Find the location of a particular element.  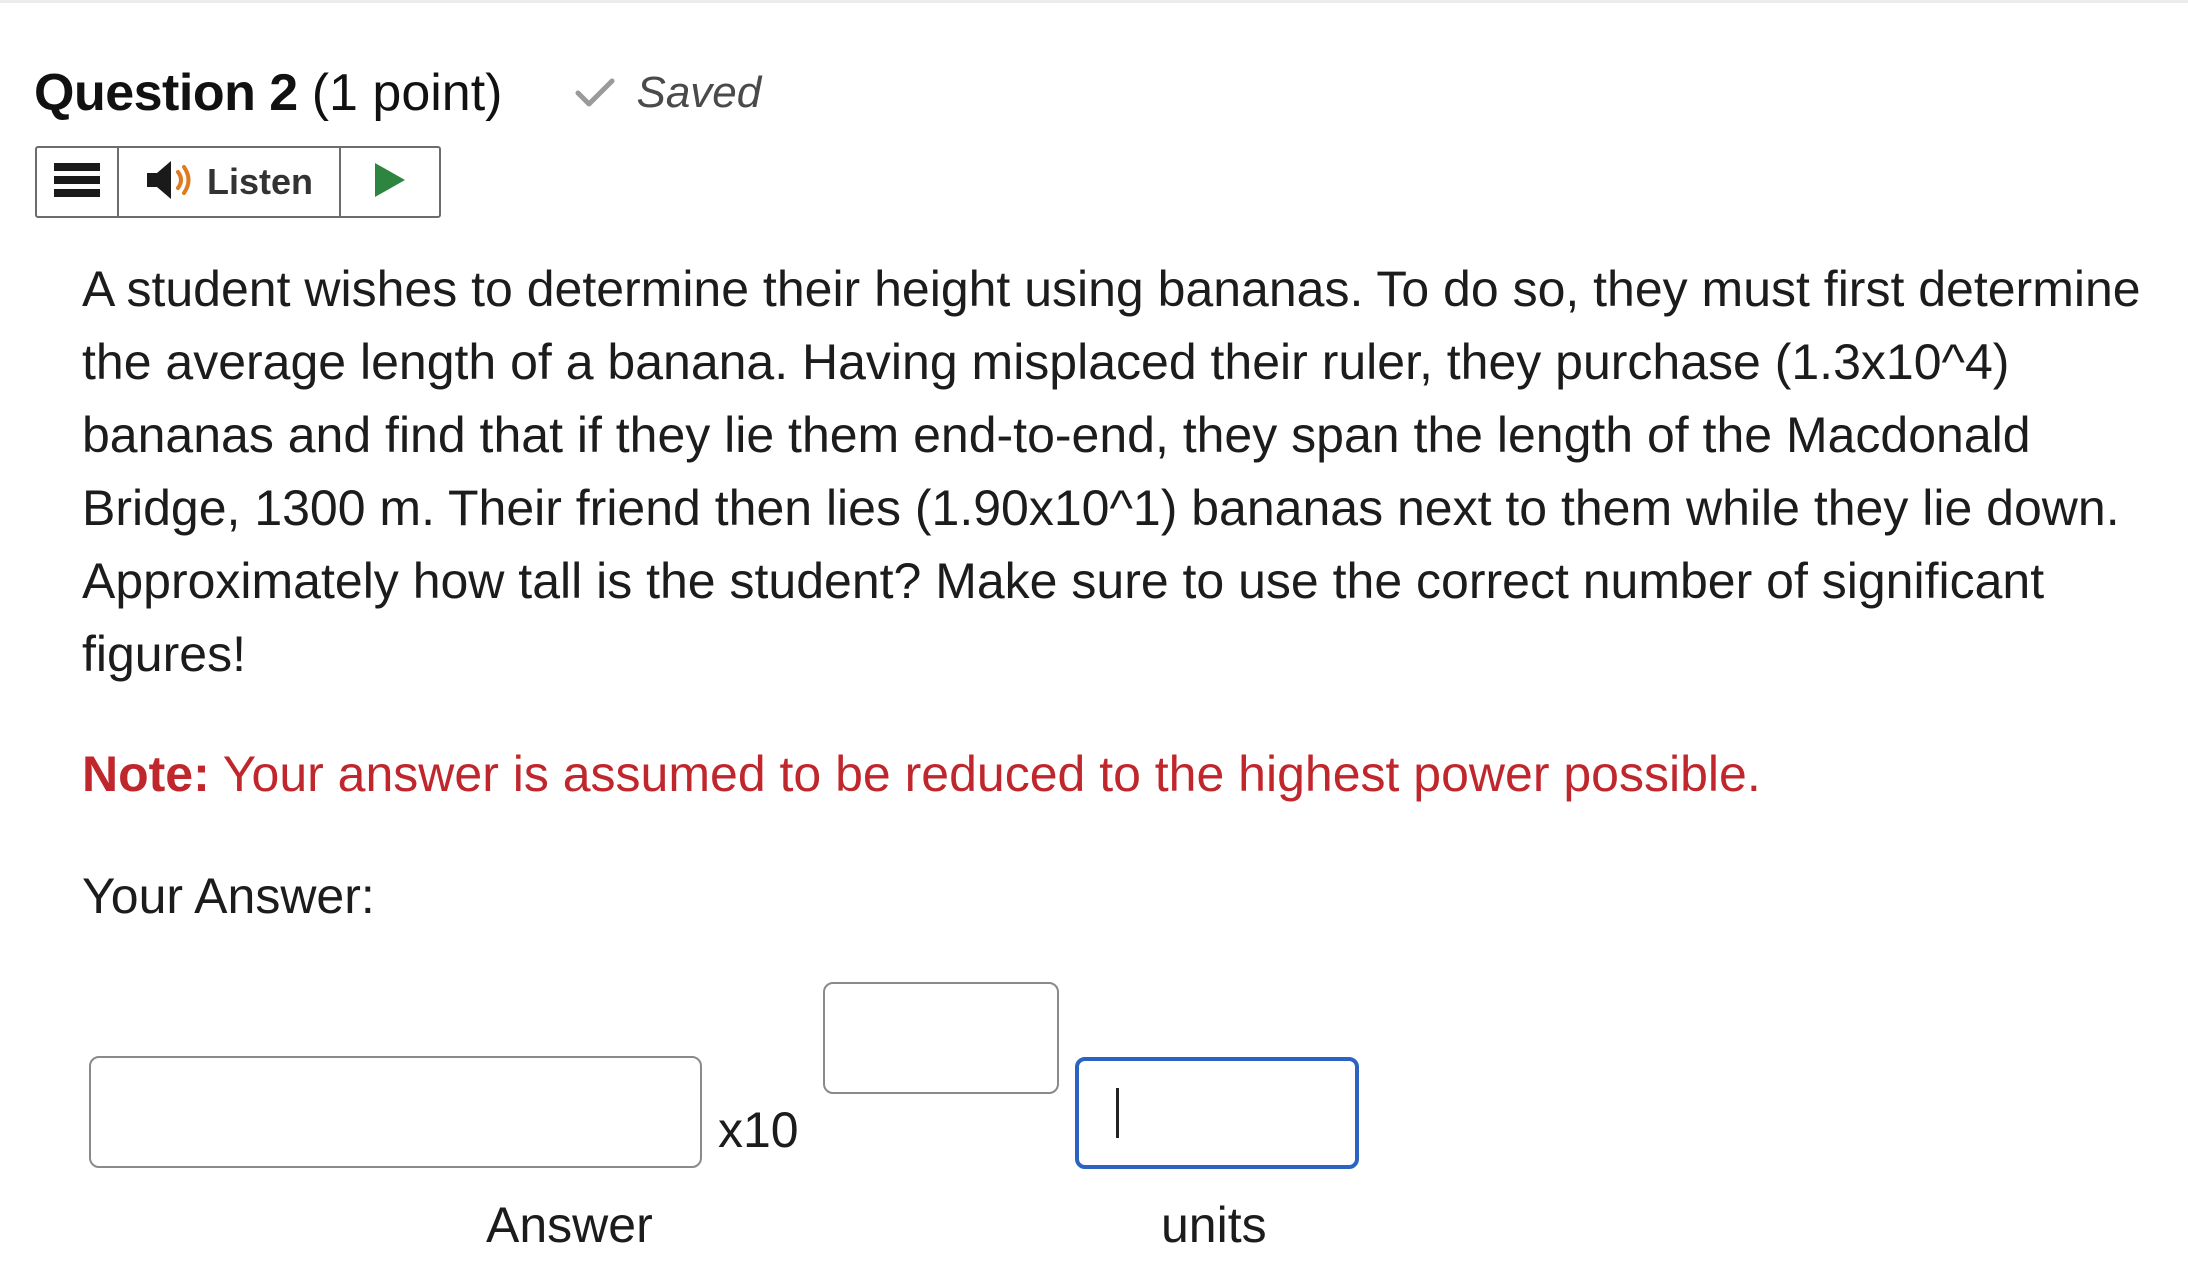

answer-field-label: Answer is located at coordinates (569, 1225).